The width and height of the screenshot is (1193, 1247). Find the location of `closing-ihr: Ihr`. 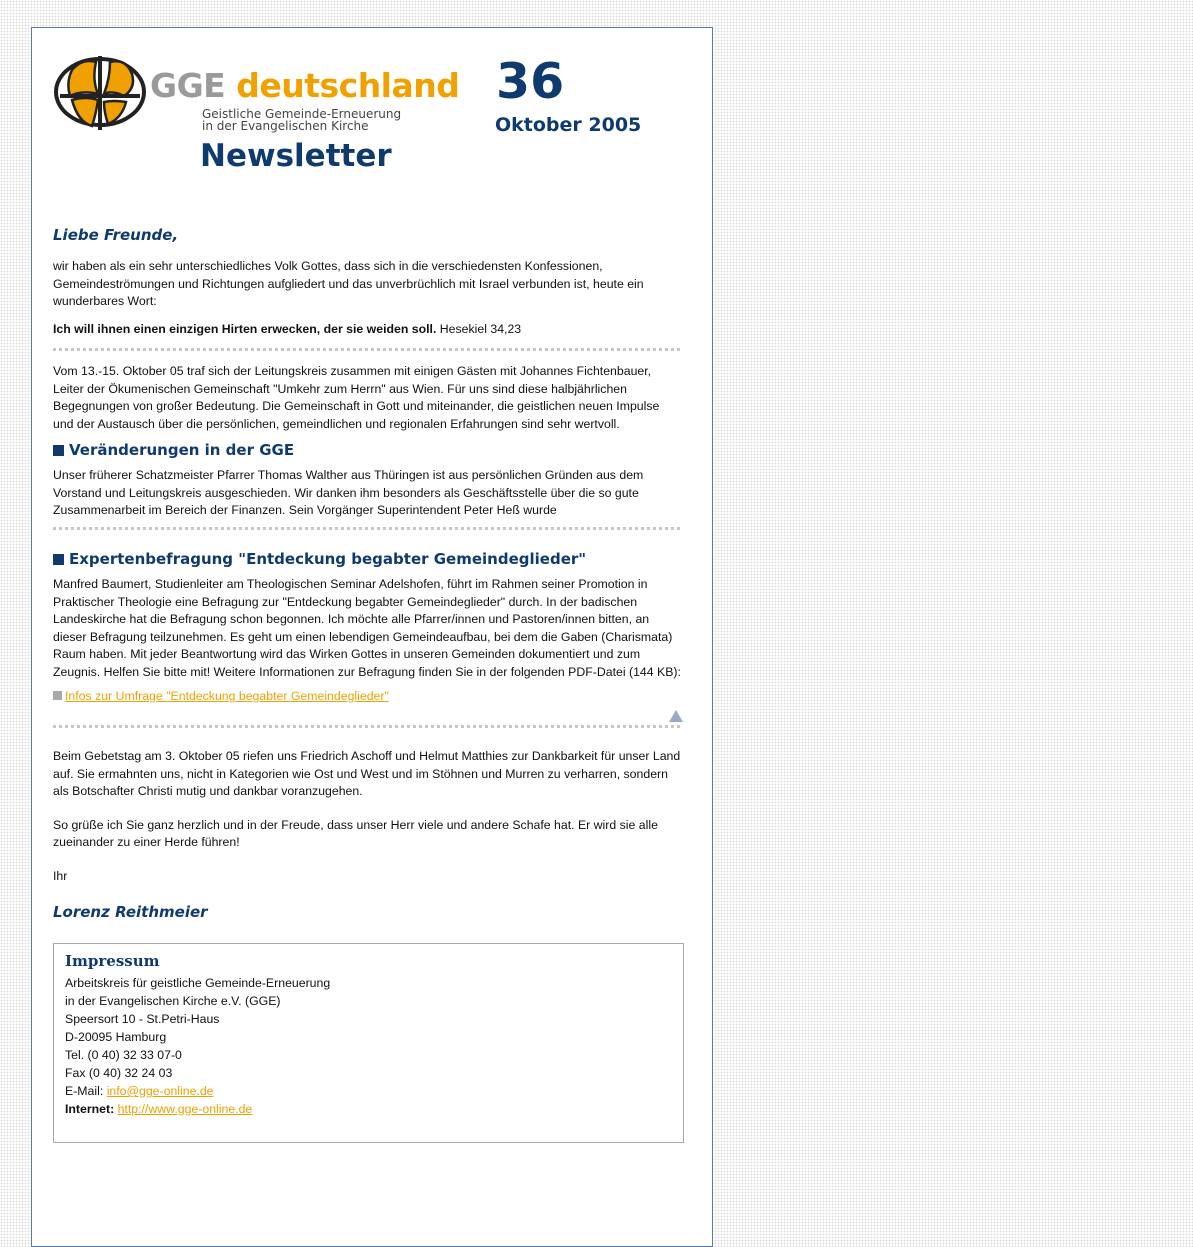

closing-ihr: Ihr is located at coordinates (60, 875).